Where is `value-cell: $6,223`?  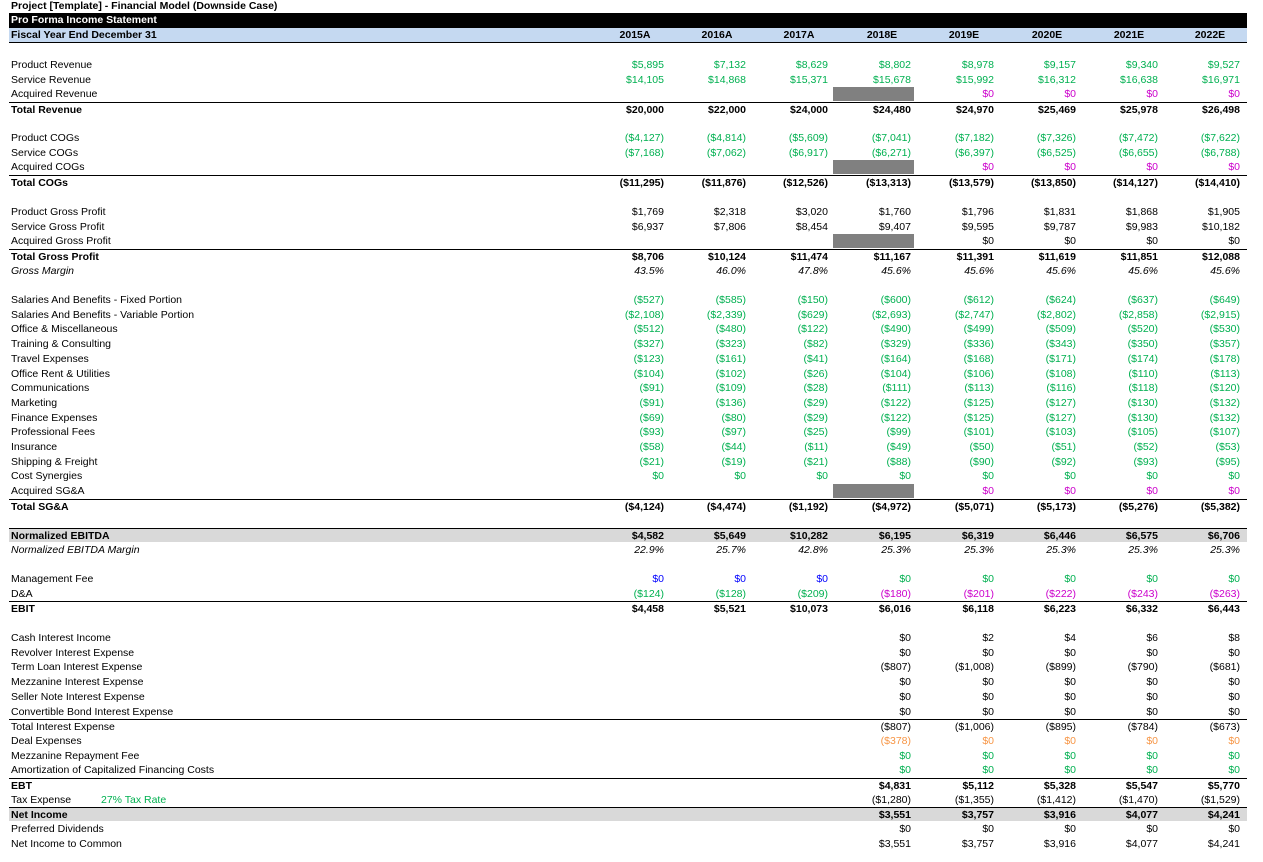 value-cell: $6,223 is located at coordinates (1038, 609).